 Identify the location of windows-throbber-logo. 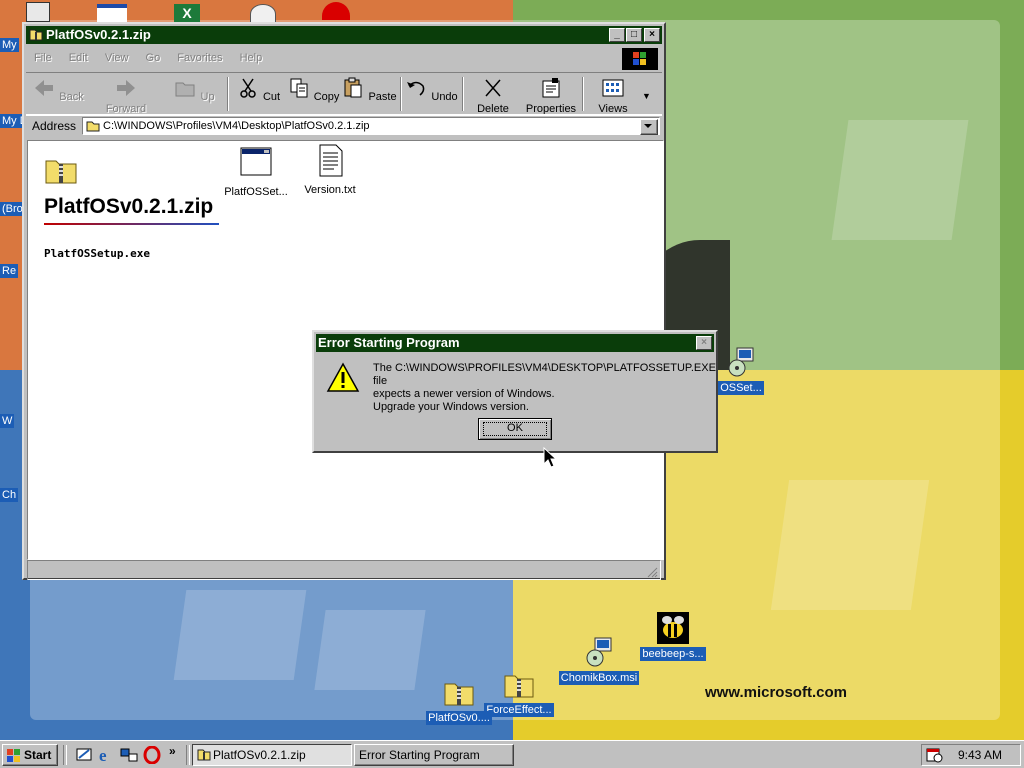
(640, 59).